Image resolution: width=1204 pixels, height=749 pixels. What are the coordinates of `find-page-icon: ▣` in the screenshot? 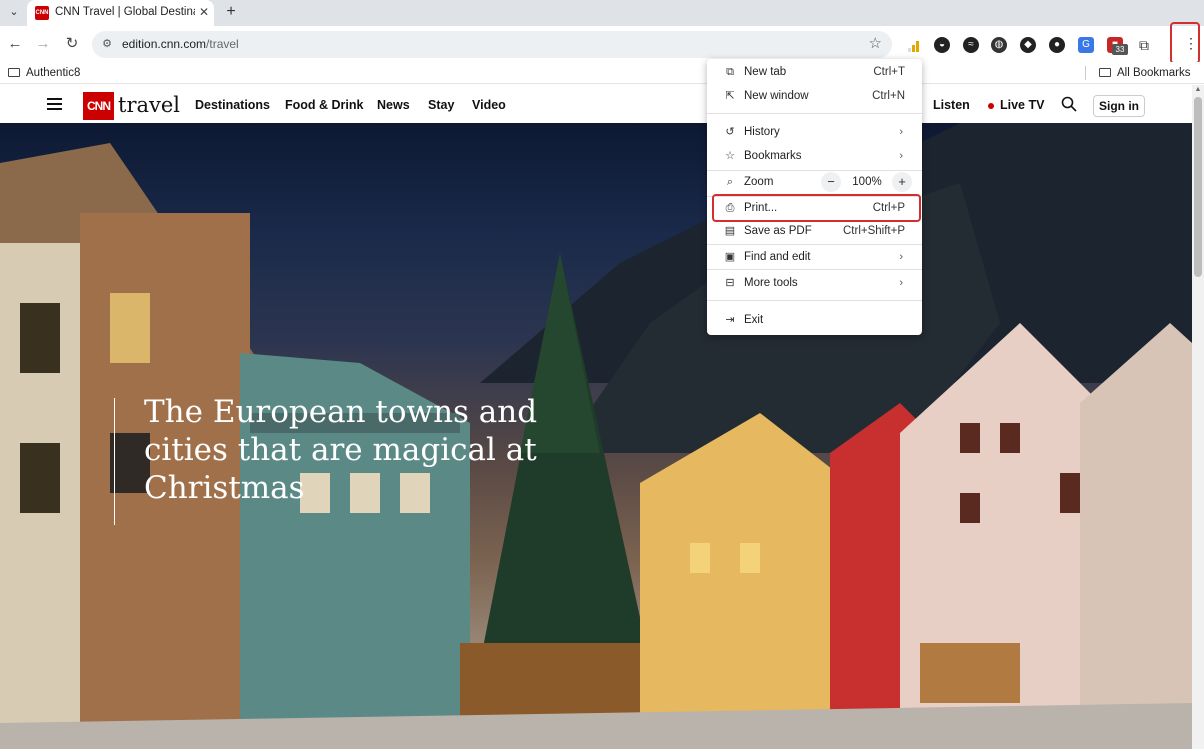 It's located at (730, 257).